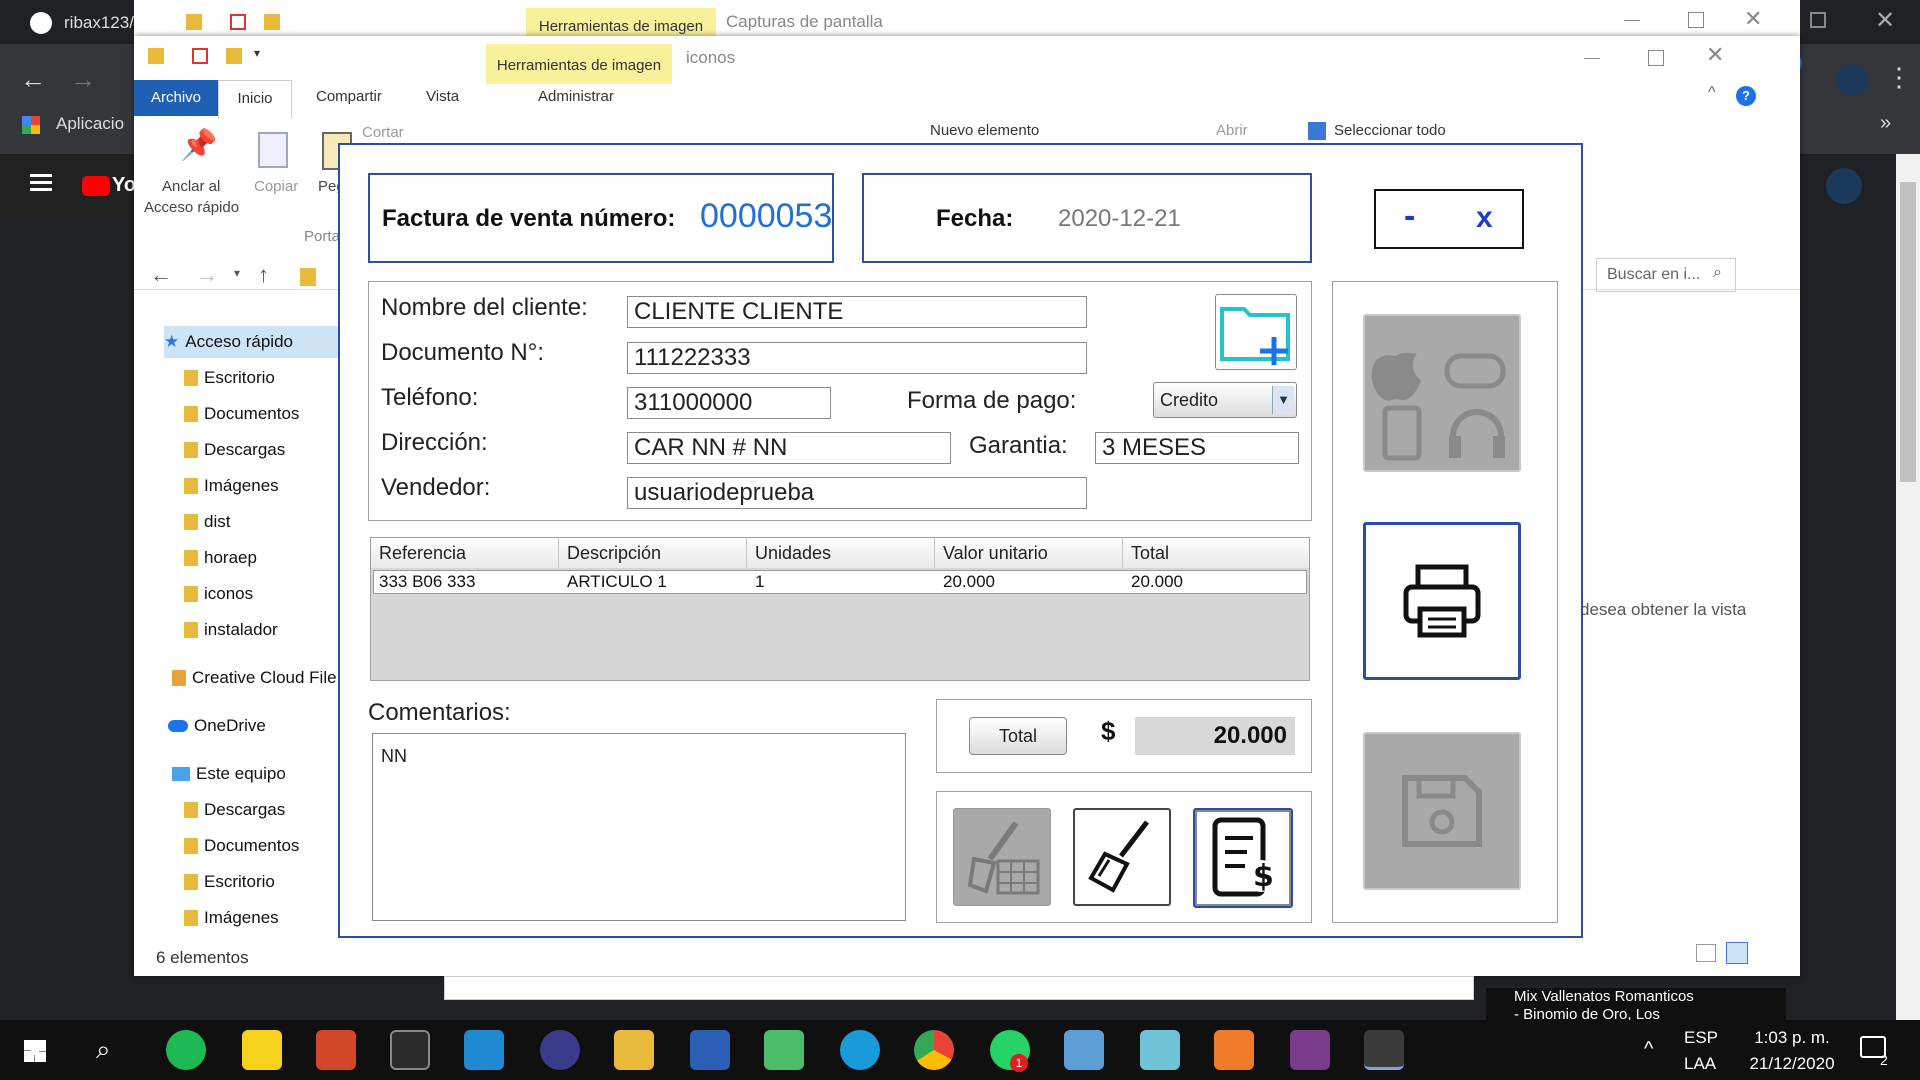 This screenshot has width=1920, height=1080. Describe the element at coordinates (207, 275) in the screenshot. I see `nav-forward-icon: →` at that location.